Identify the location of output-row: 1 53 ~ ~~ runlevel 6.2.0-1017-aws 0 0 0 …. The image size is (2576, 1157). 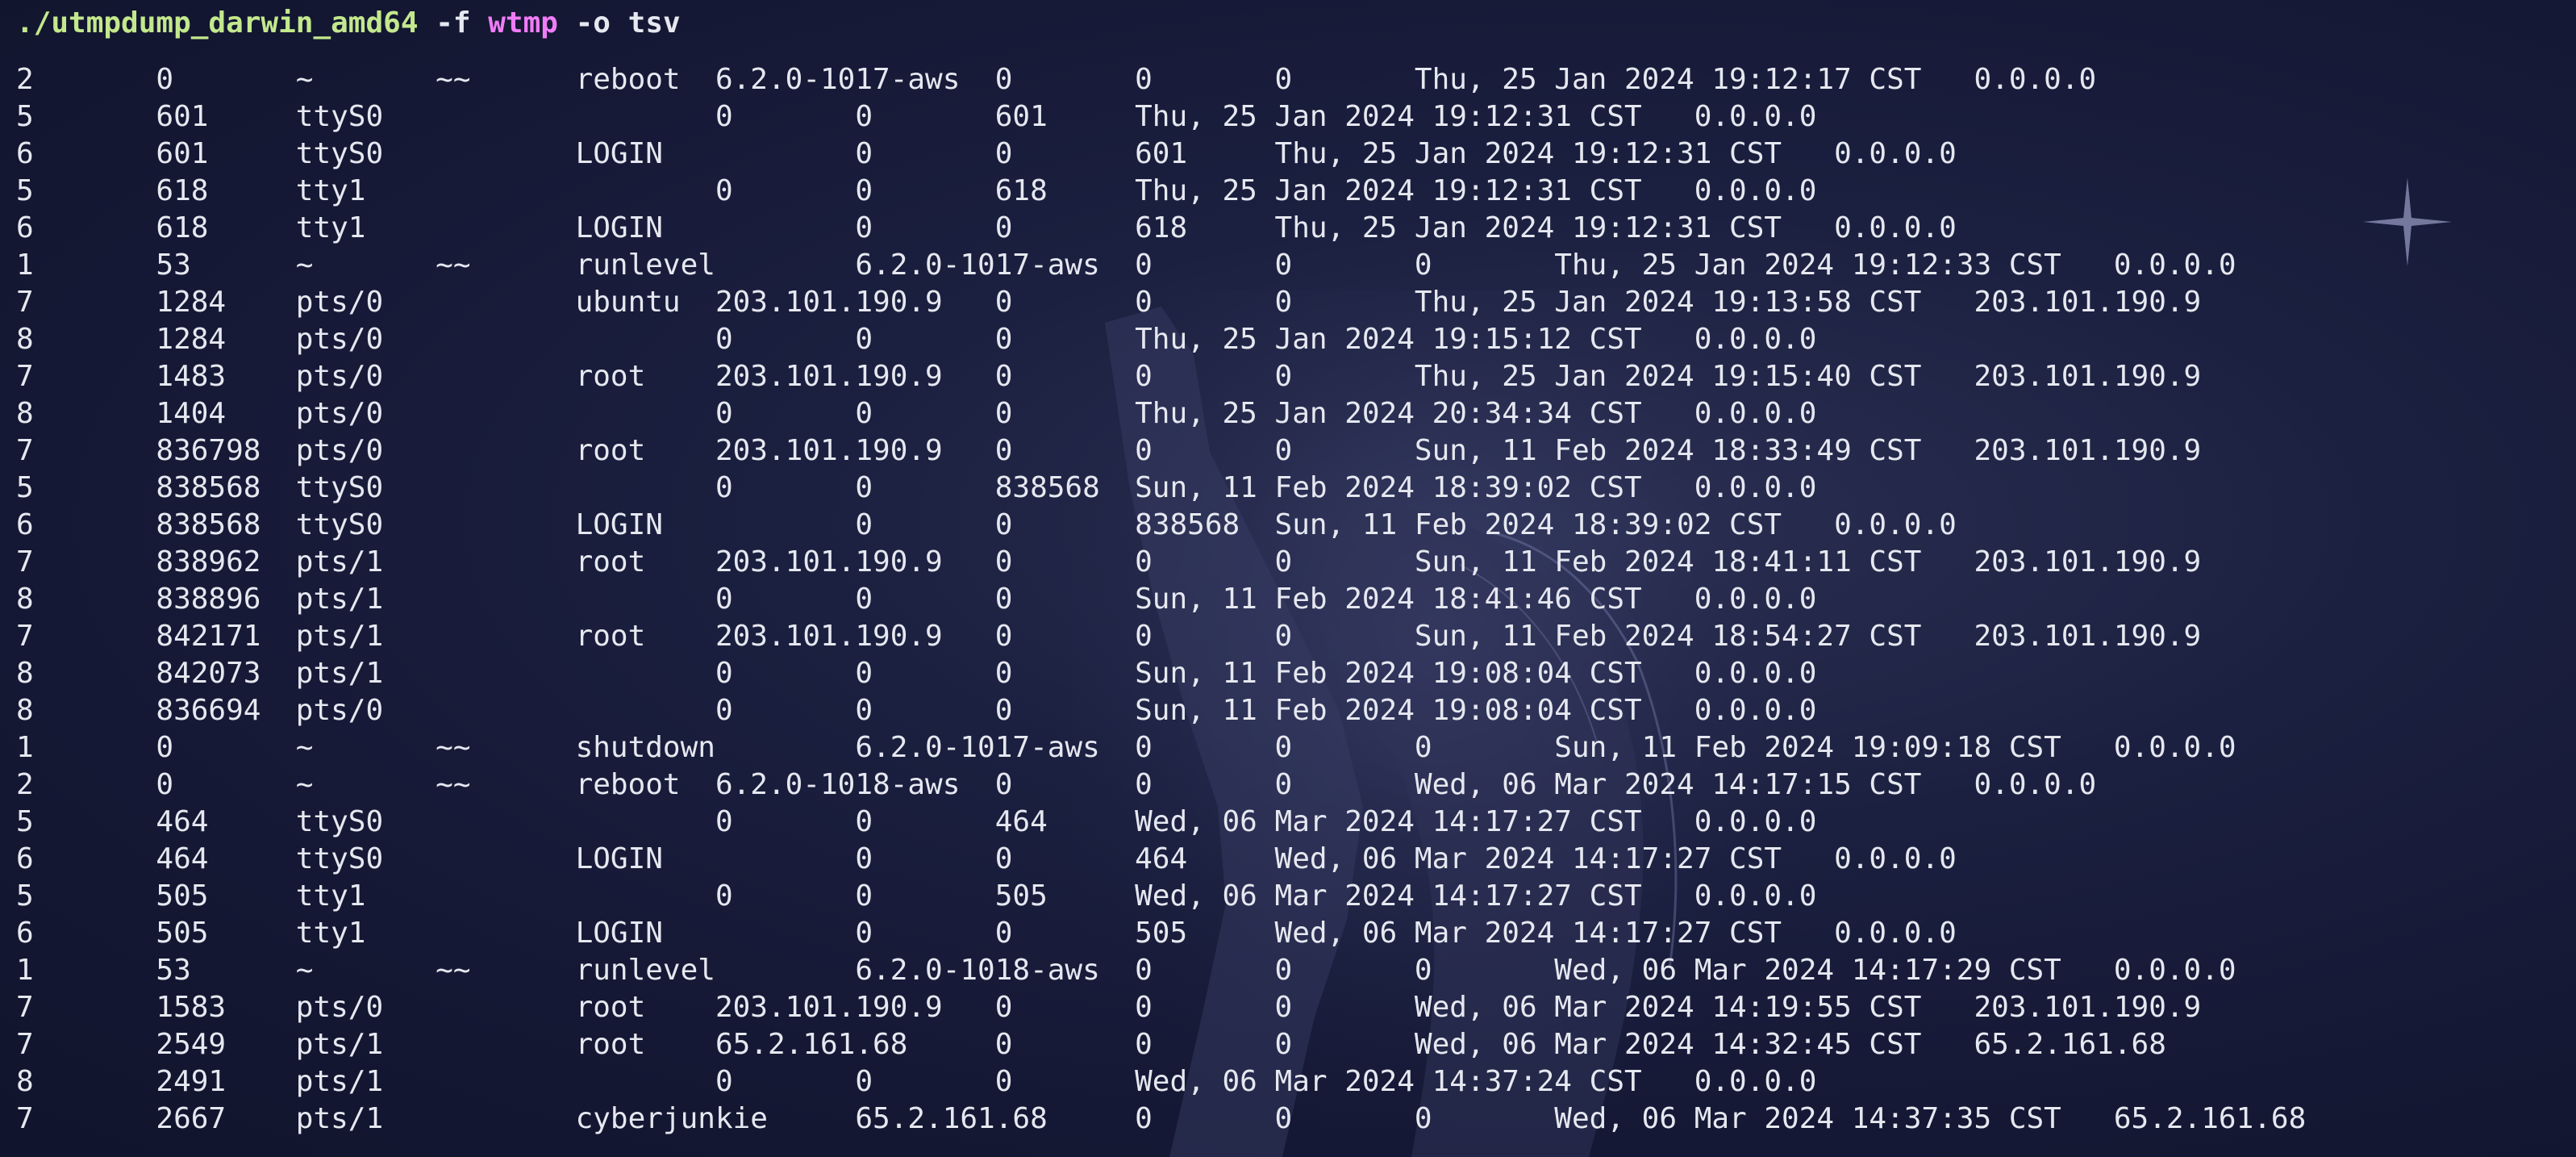
(1126, 265).